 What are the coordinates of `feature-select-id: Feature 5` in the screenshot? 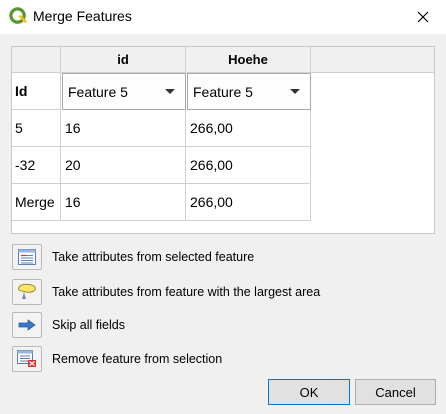 It's located at (124, 91).